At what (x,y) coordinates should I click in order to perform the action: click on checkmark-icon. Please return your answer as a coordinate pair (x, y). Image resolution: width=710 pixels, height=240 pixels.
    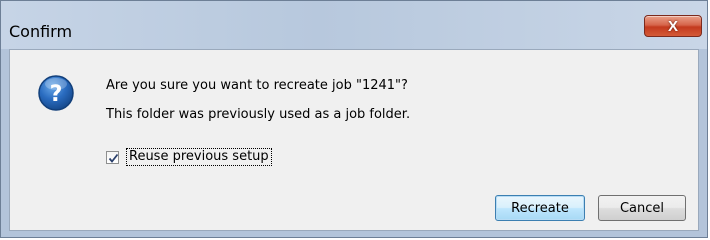
    Looking at the image, I should click on (113, 158).